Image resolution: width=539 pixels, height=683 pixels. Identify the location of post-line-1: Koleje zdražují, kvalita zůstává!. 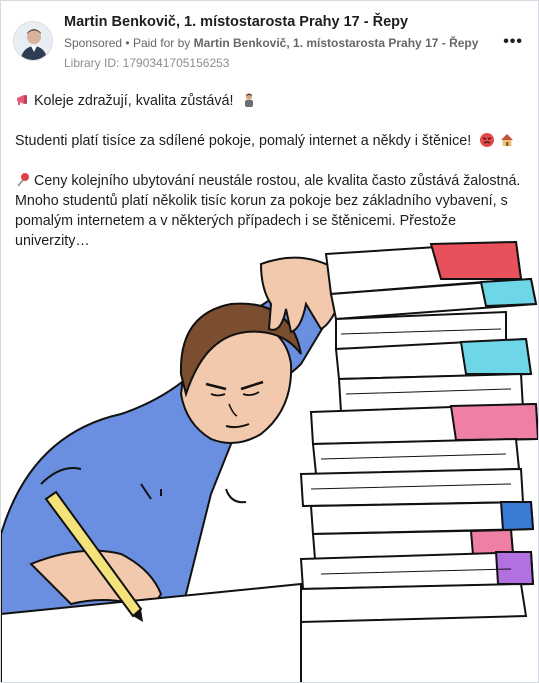
(271, 101).